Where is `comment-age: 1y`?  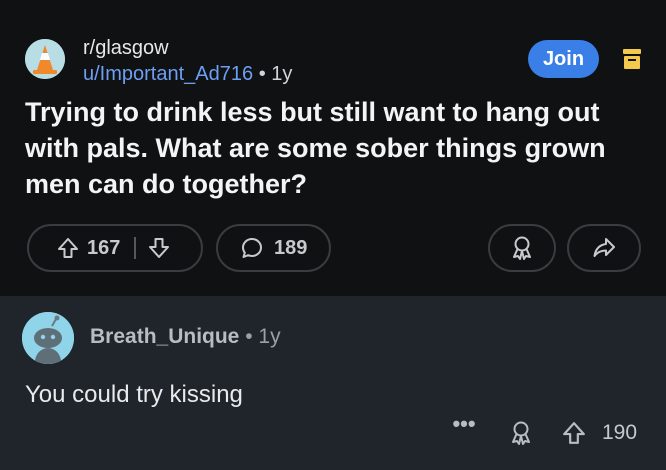 comment-age: 1y is located at coordinates (269, 336).